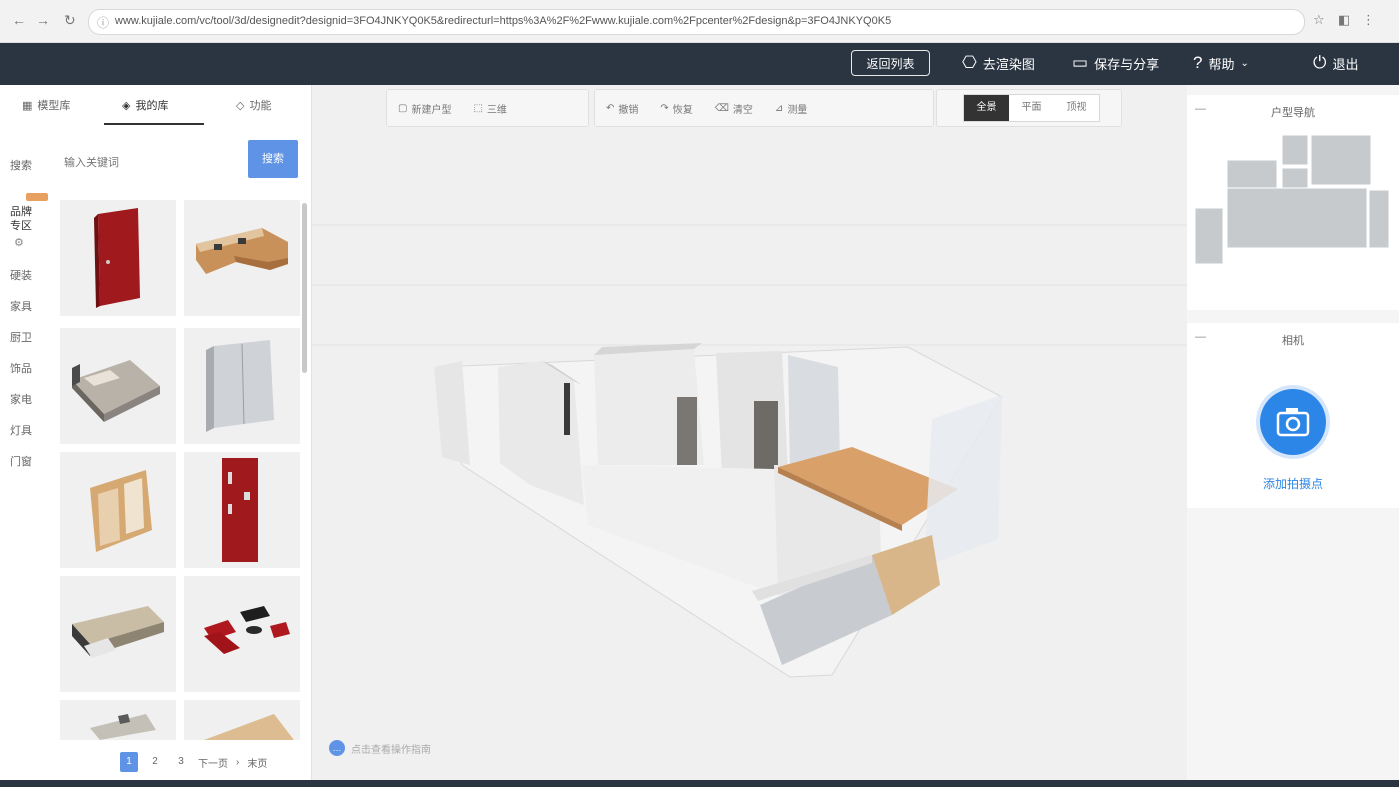 The height and width of the screenshot is (787, 1399). Describe the element at coordinates (242, 634) in the screenshot. I see `model-thumbnail-red-sofa-set` at that location.